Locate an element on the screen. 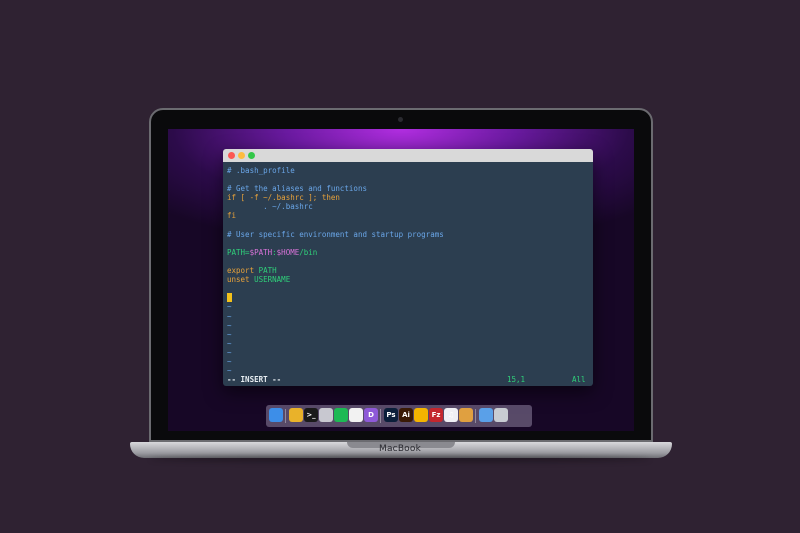  code-token: . ~/.bashrc is located at coordinates (270, 207).